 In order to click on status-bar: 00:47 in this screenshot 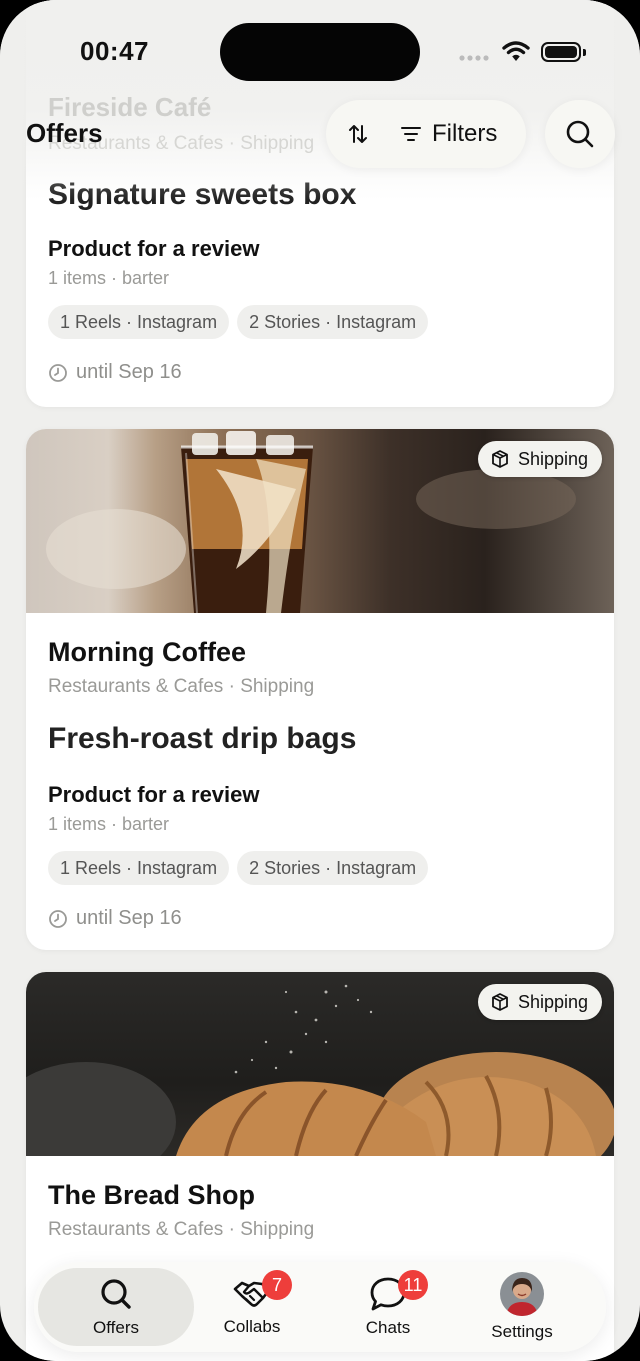, I will do `click(320, 45)`.